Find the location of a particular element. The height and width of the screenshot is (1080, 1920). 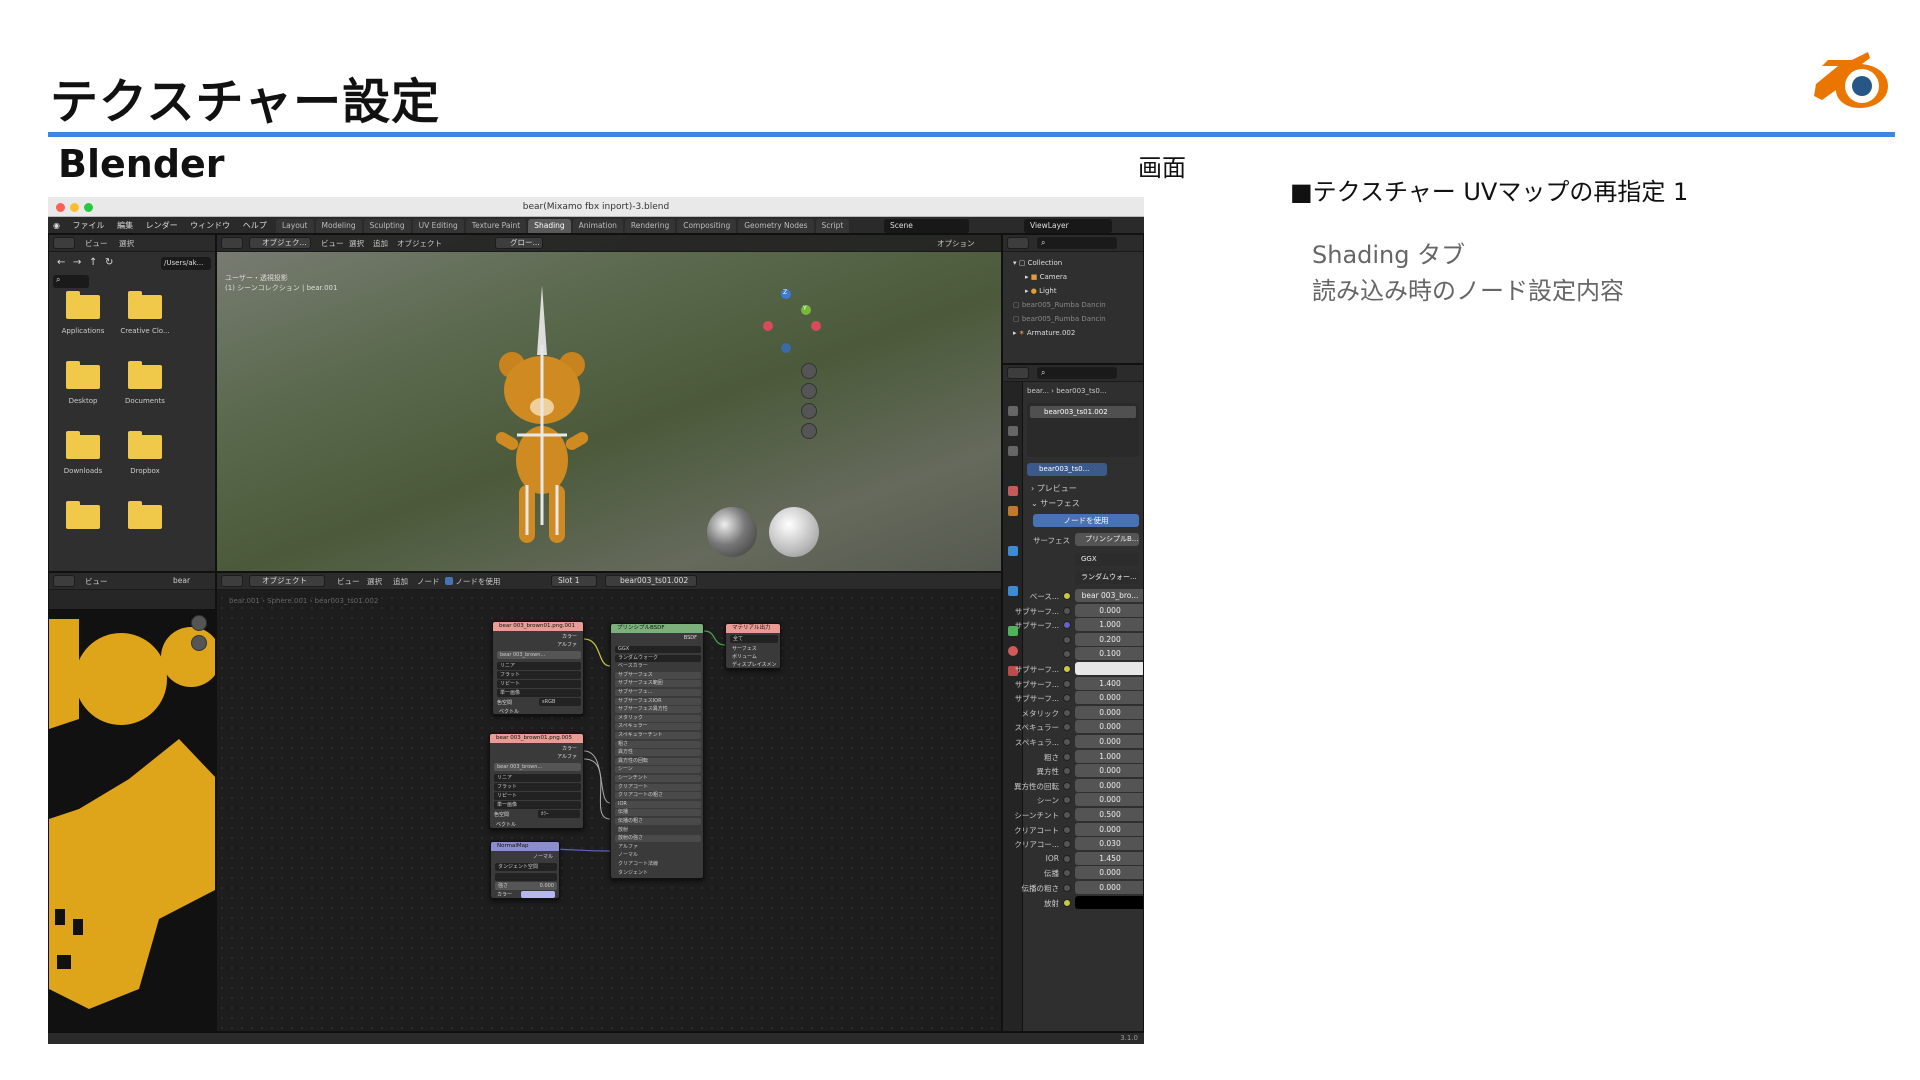

menu-file: ファイル is located at coordinates (89, 225).